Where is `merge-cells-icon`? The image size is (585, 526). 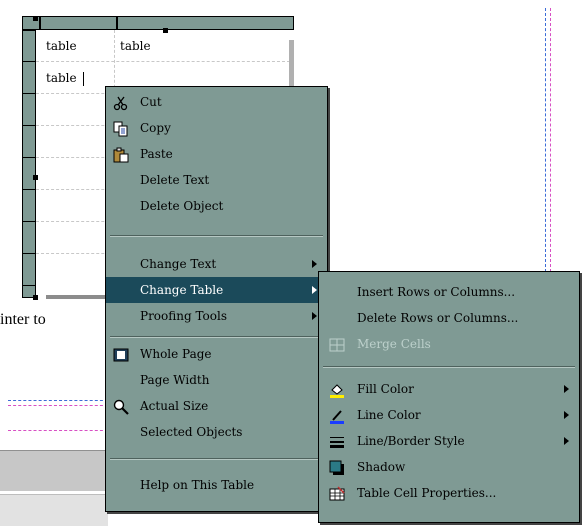 merge-cells-icon is located at coordinates (337, 344).